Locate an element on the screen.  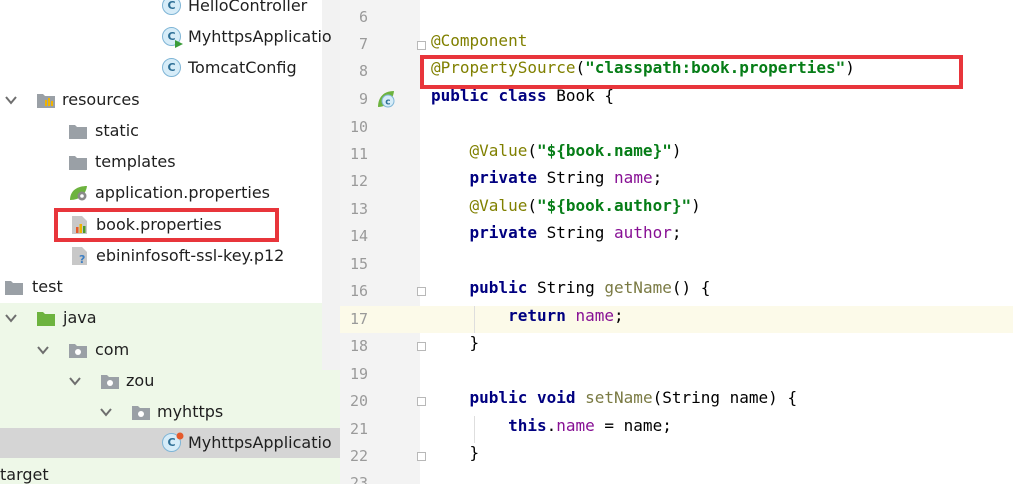
tree-item-test: test is located at coordinates (161, 287).